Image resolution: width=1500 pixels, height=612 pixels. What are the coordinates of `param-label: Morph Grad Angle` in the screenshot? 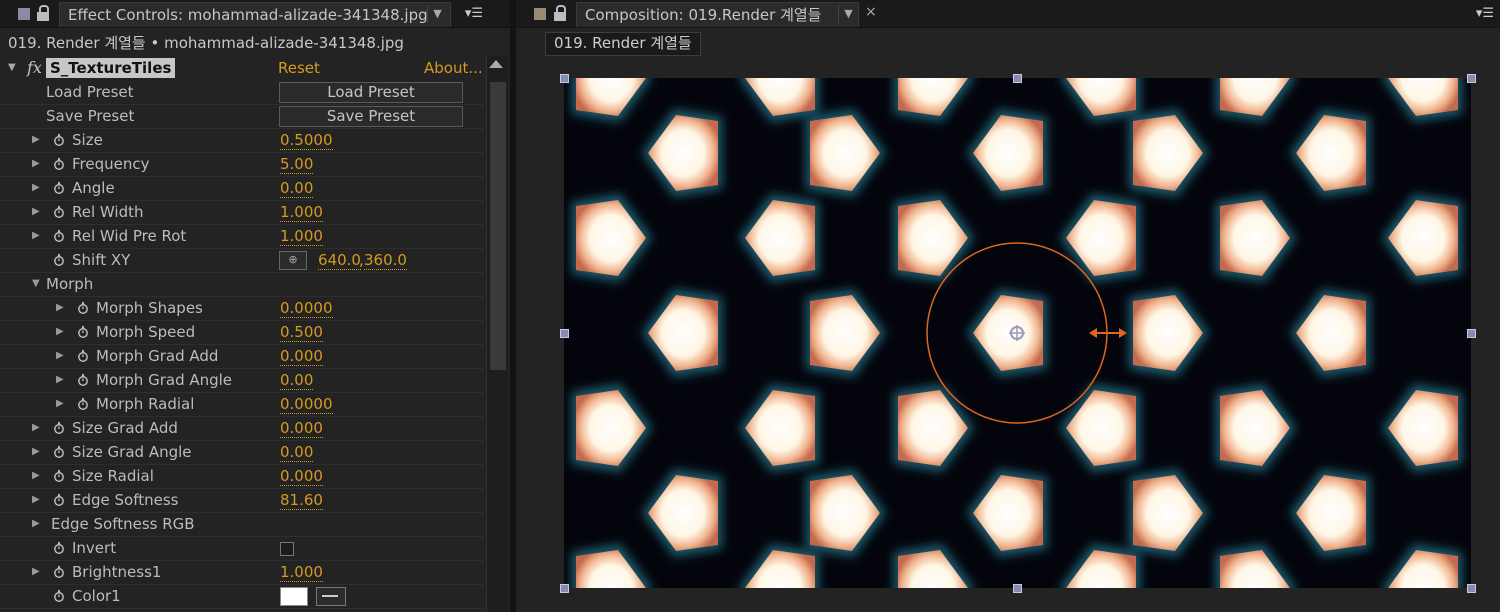 It's located at (164, 380).